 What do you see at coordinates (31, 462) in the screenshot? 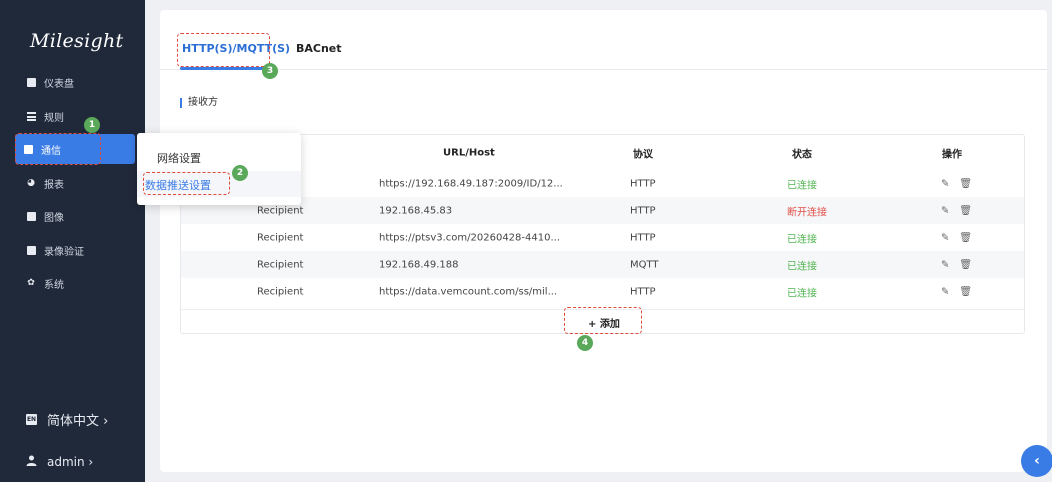
I see `user-icon` at bounding box center [31, 462].